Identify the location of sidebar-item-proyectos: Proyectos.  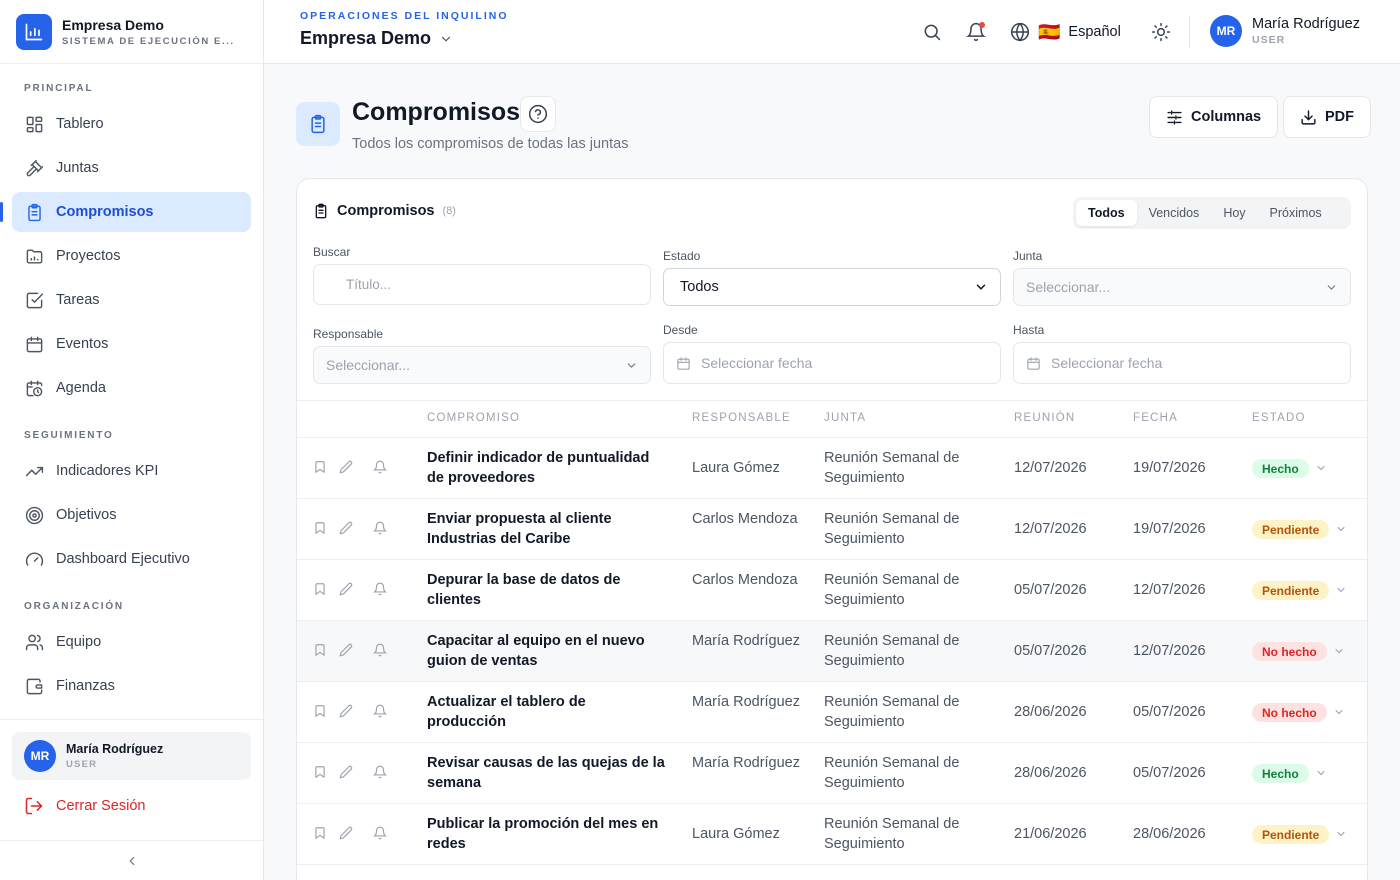
(131, 256).